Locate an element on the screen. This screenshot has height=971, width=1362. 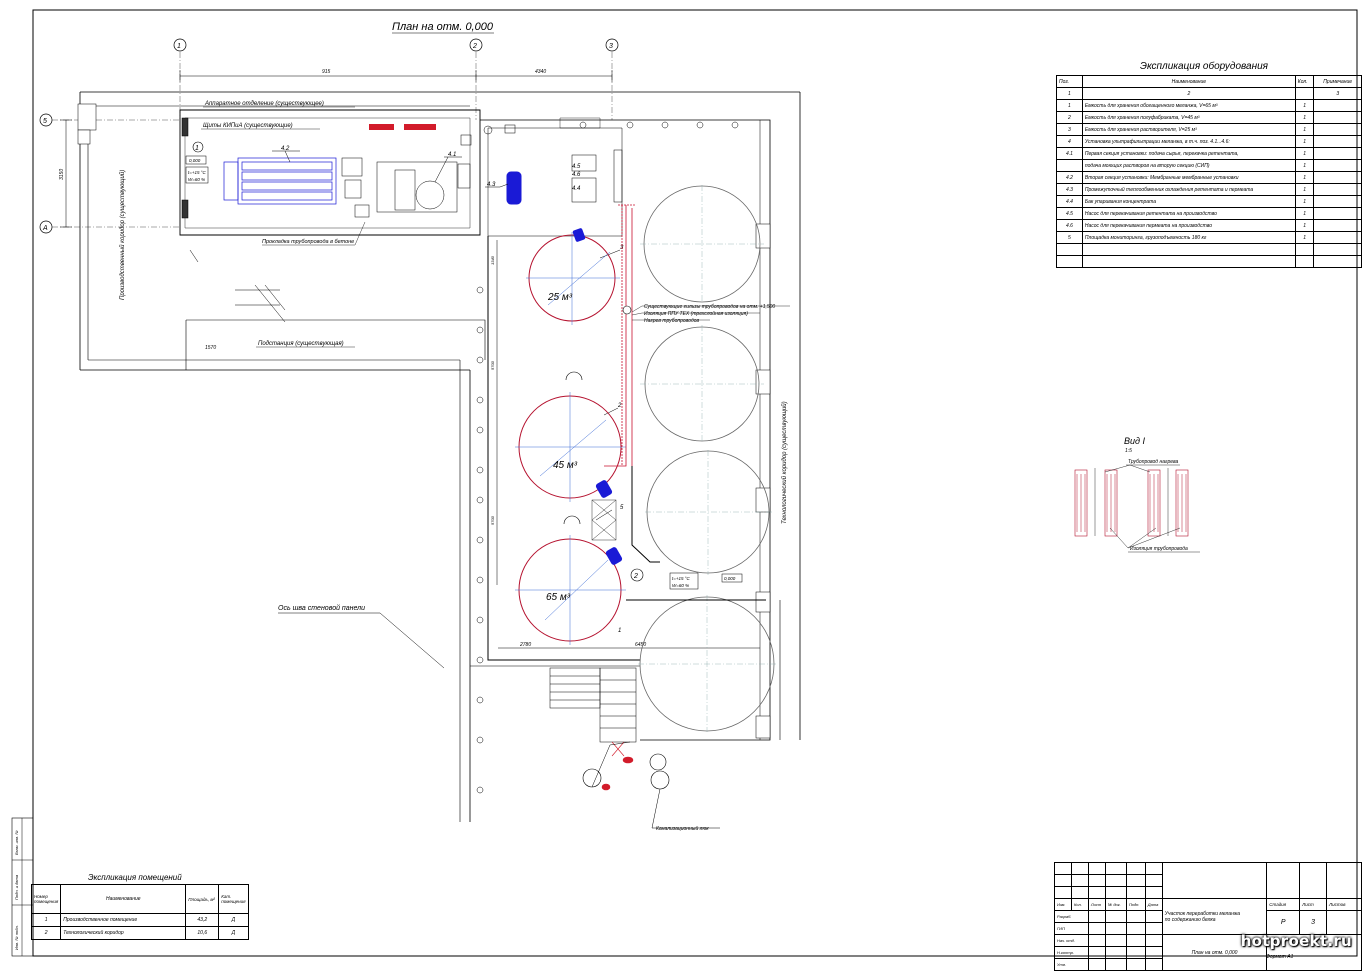
sewer-red-marks is located at coordinates (617, 766).